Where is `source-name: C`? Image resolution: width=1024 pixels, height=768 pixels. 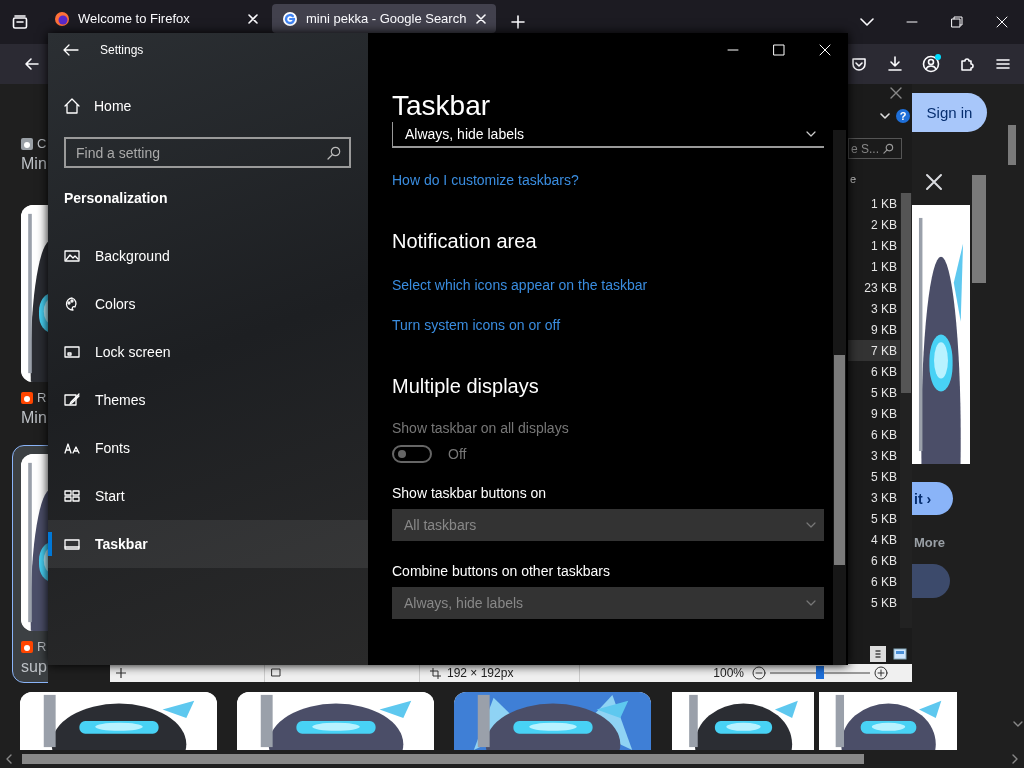 source-name: C is located at coordinates (42, 143).